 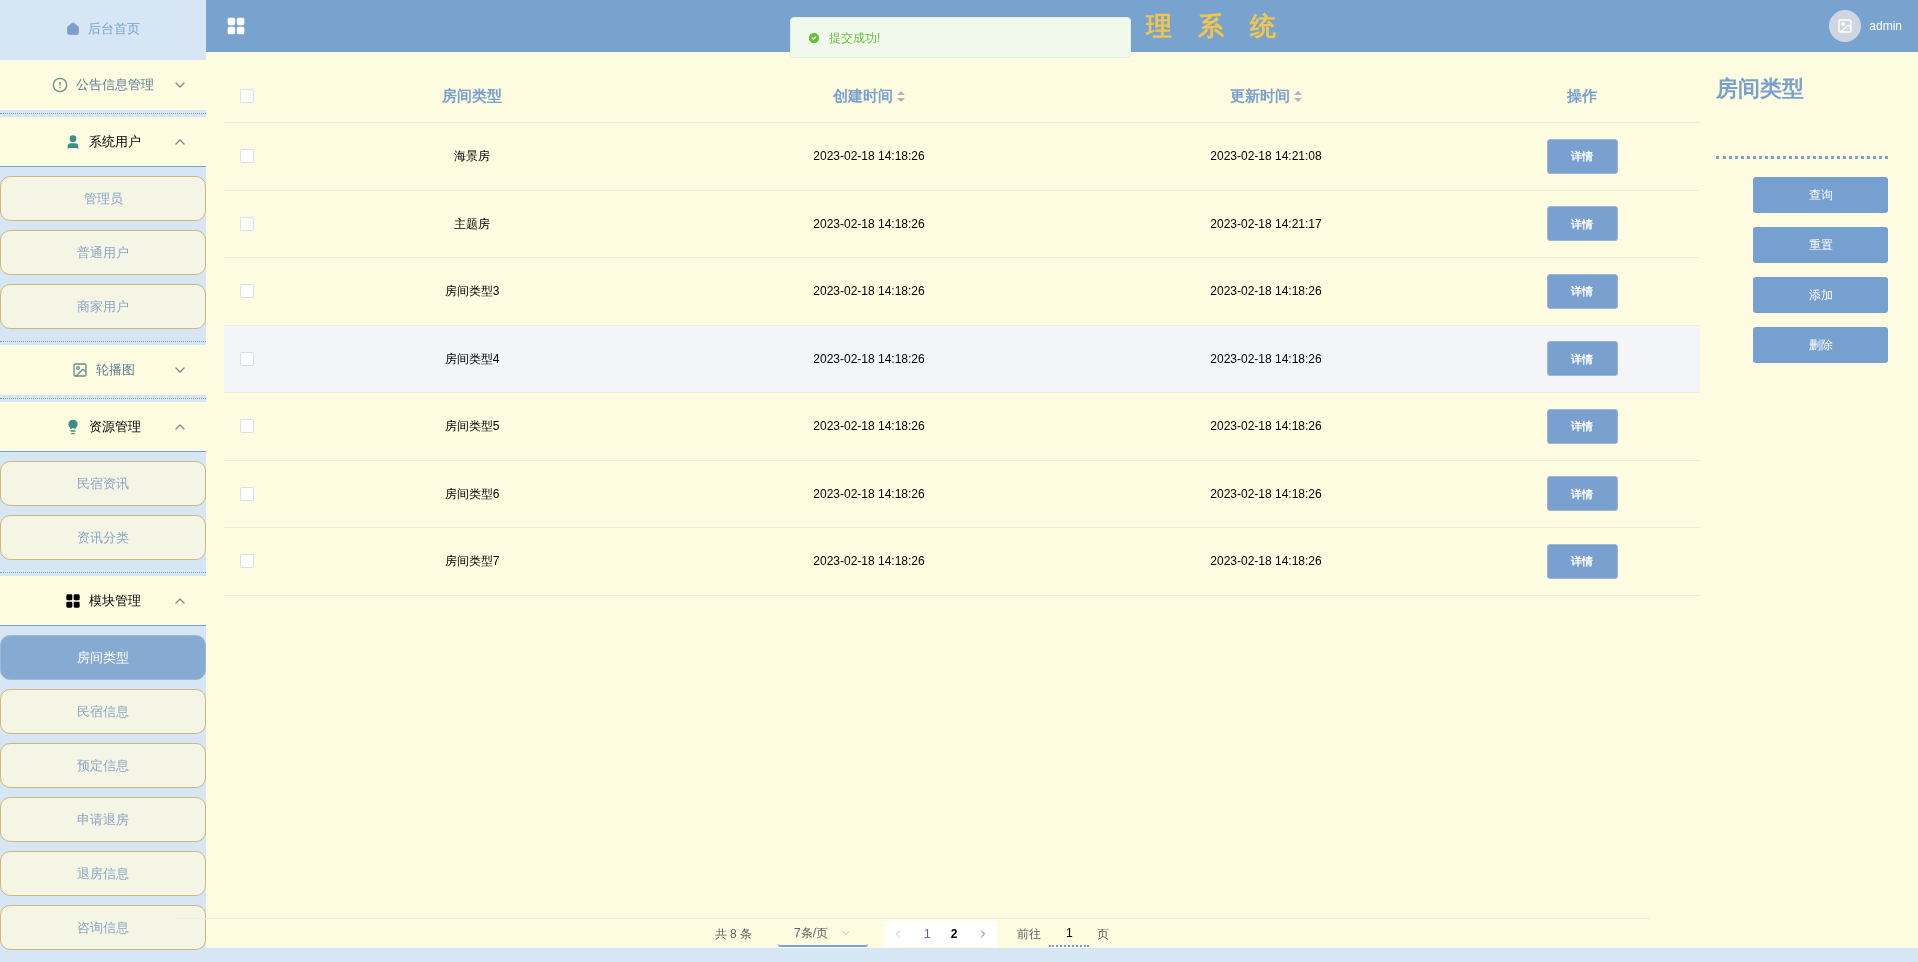 What do you see at coordinates (1820, 345) in the screenshot?
I see `action-button: 删除` at bounding box center [1820, 345].